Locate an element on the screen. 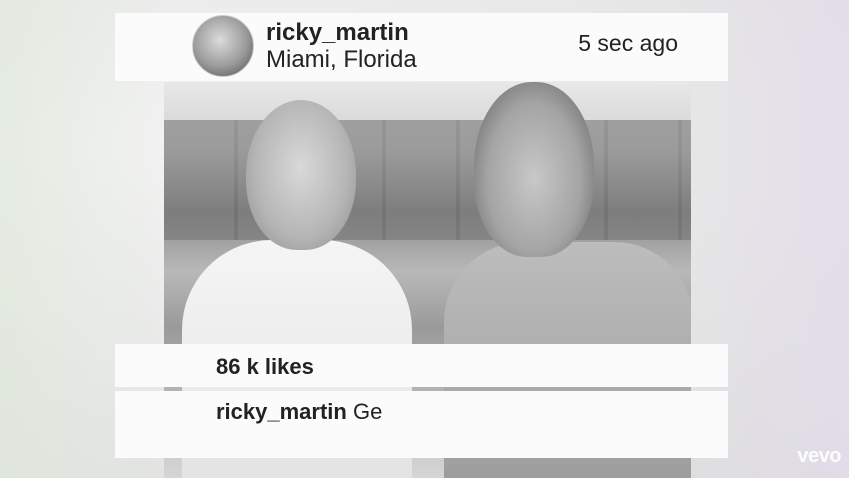 This screenshot has height=478, width=849. avatar is located at coordinates (223, 46).